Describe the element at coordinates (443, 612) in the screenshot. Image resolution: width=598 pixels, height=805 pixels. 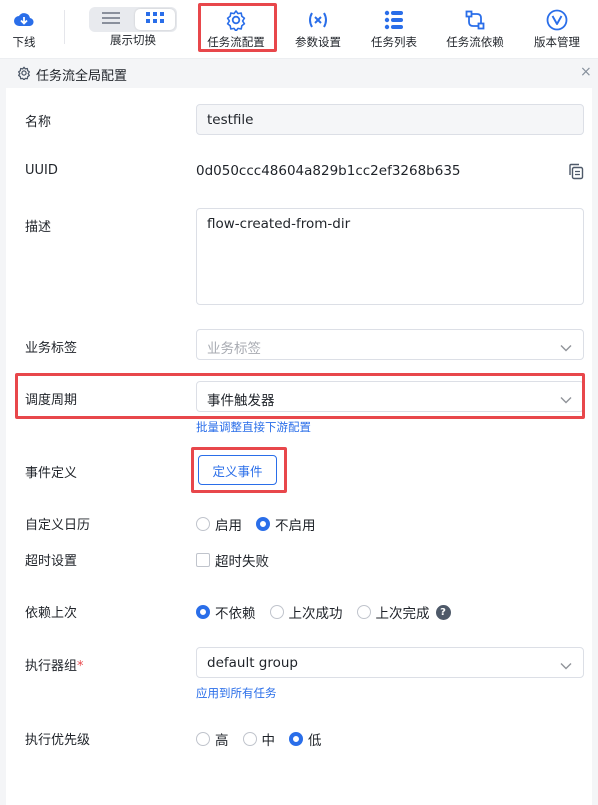
I see `help-icon: ?` at that location.